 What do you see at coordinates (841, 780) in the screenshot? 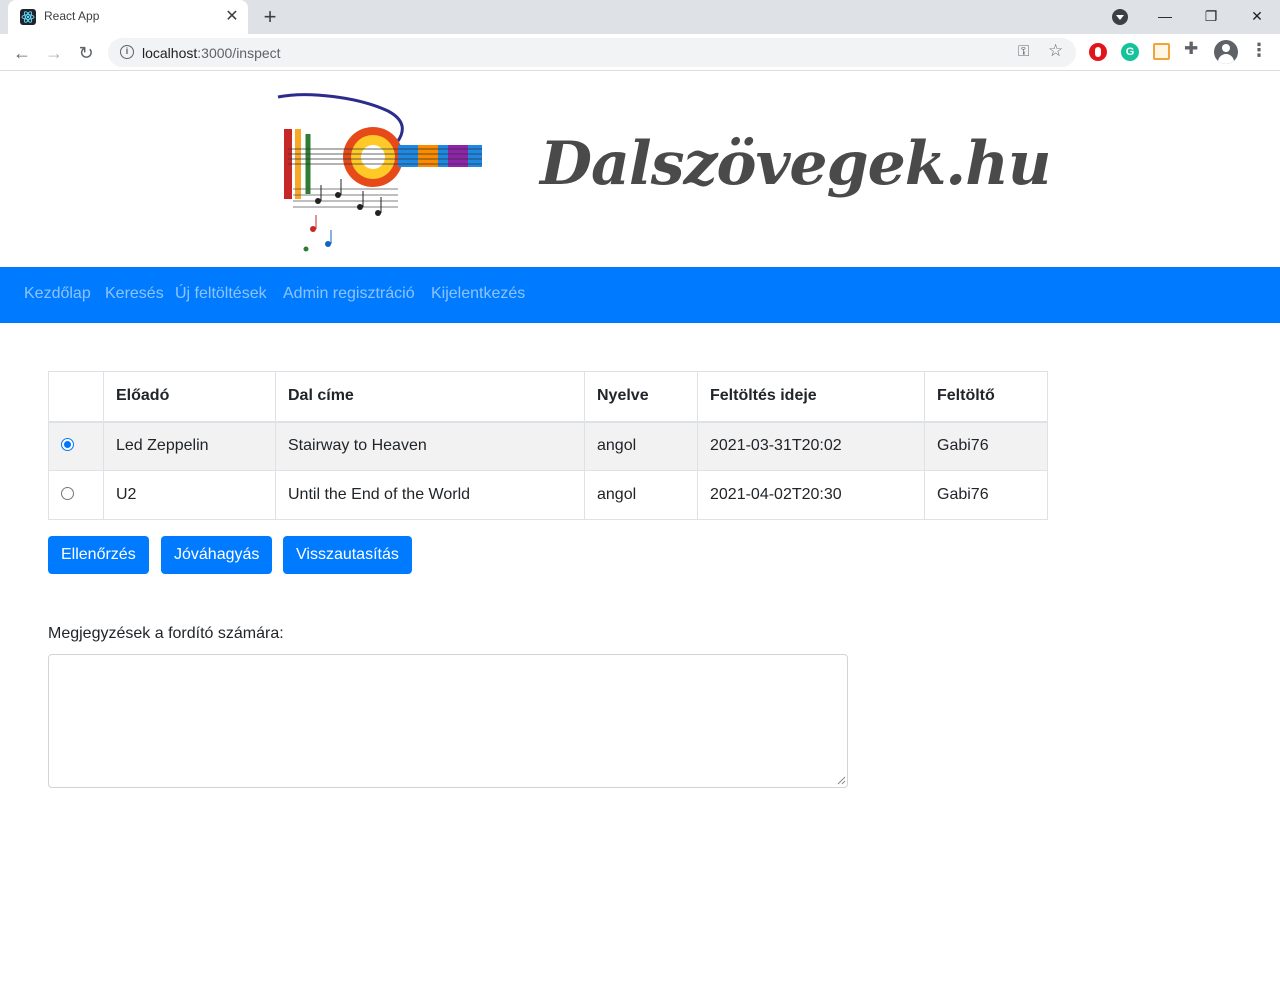
I see `resize-grip-icon` at bounding box center [841, 780].